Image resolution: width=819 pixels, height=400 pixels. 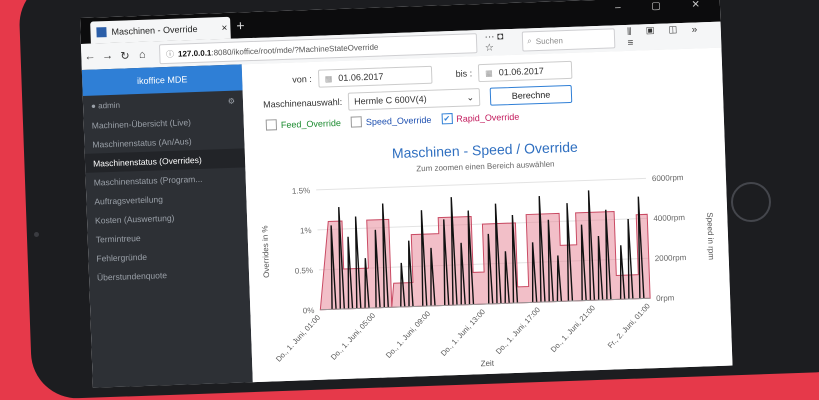 I want to click on x-tick-label: Do., 1. Juni, 21:00, so click(x=573, y=328).